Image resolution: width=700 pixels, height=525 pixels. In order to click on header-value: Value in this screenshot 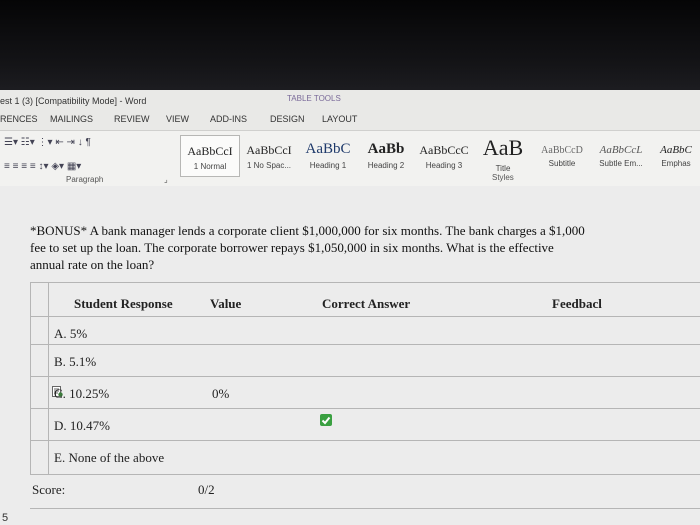, I will do `click(226, 303)`.